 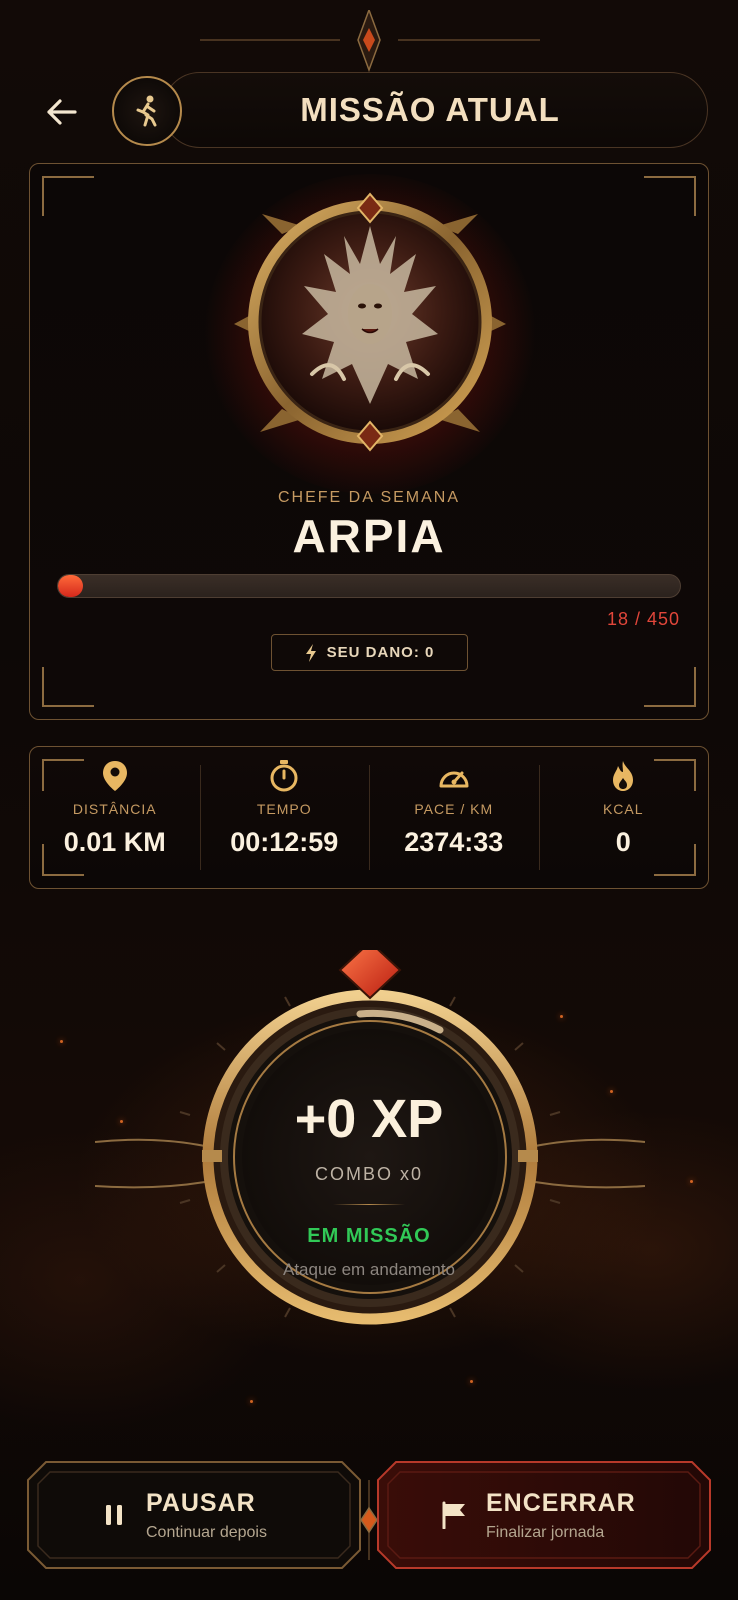 I want to click on end-title: ENCERRAR, so click(x=561, y=1502).